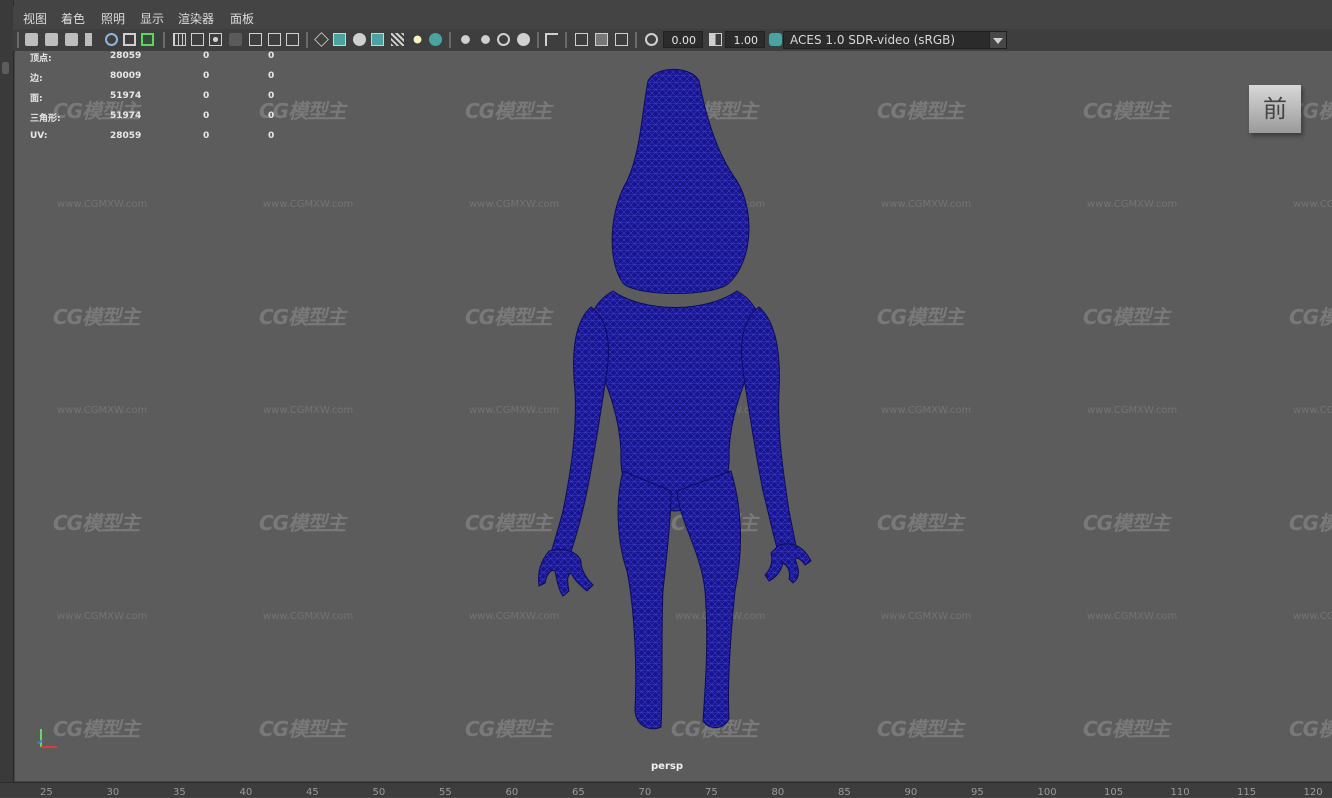 This screenshot has width=1332, height=798. What do you see at coordinates (581, 39) in the screenshot?
I see `xray-icon` at bounding box center [581, 39].